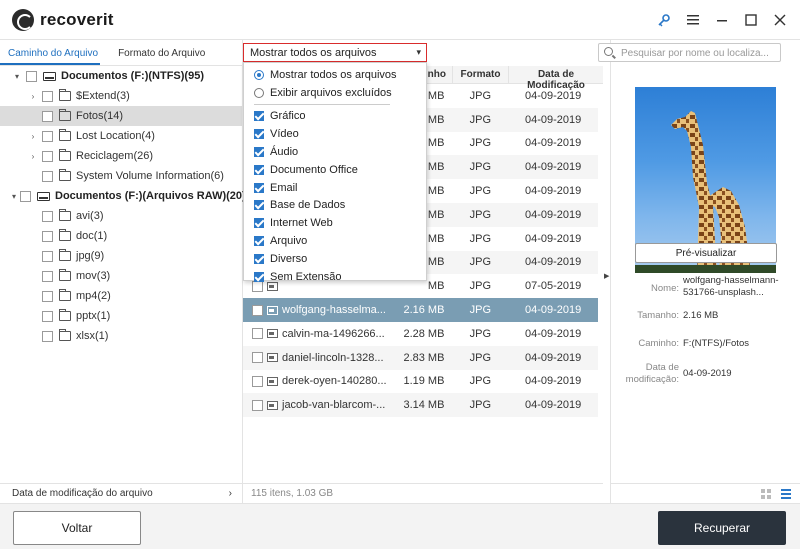 The height and width of the screenshot is (549, 800). Describe the element at coordinates (77, 528) in the screenshot. I see `back-button: Voltar` at that location.